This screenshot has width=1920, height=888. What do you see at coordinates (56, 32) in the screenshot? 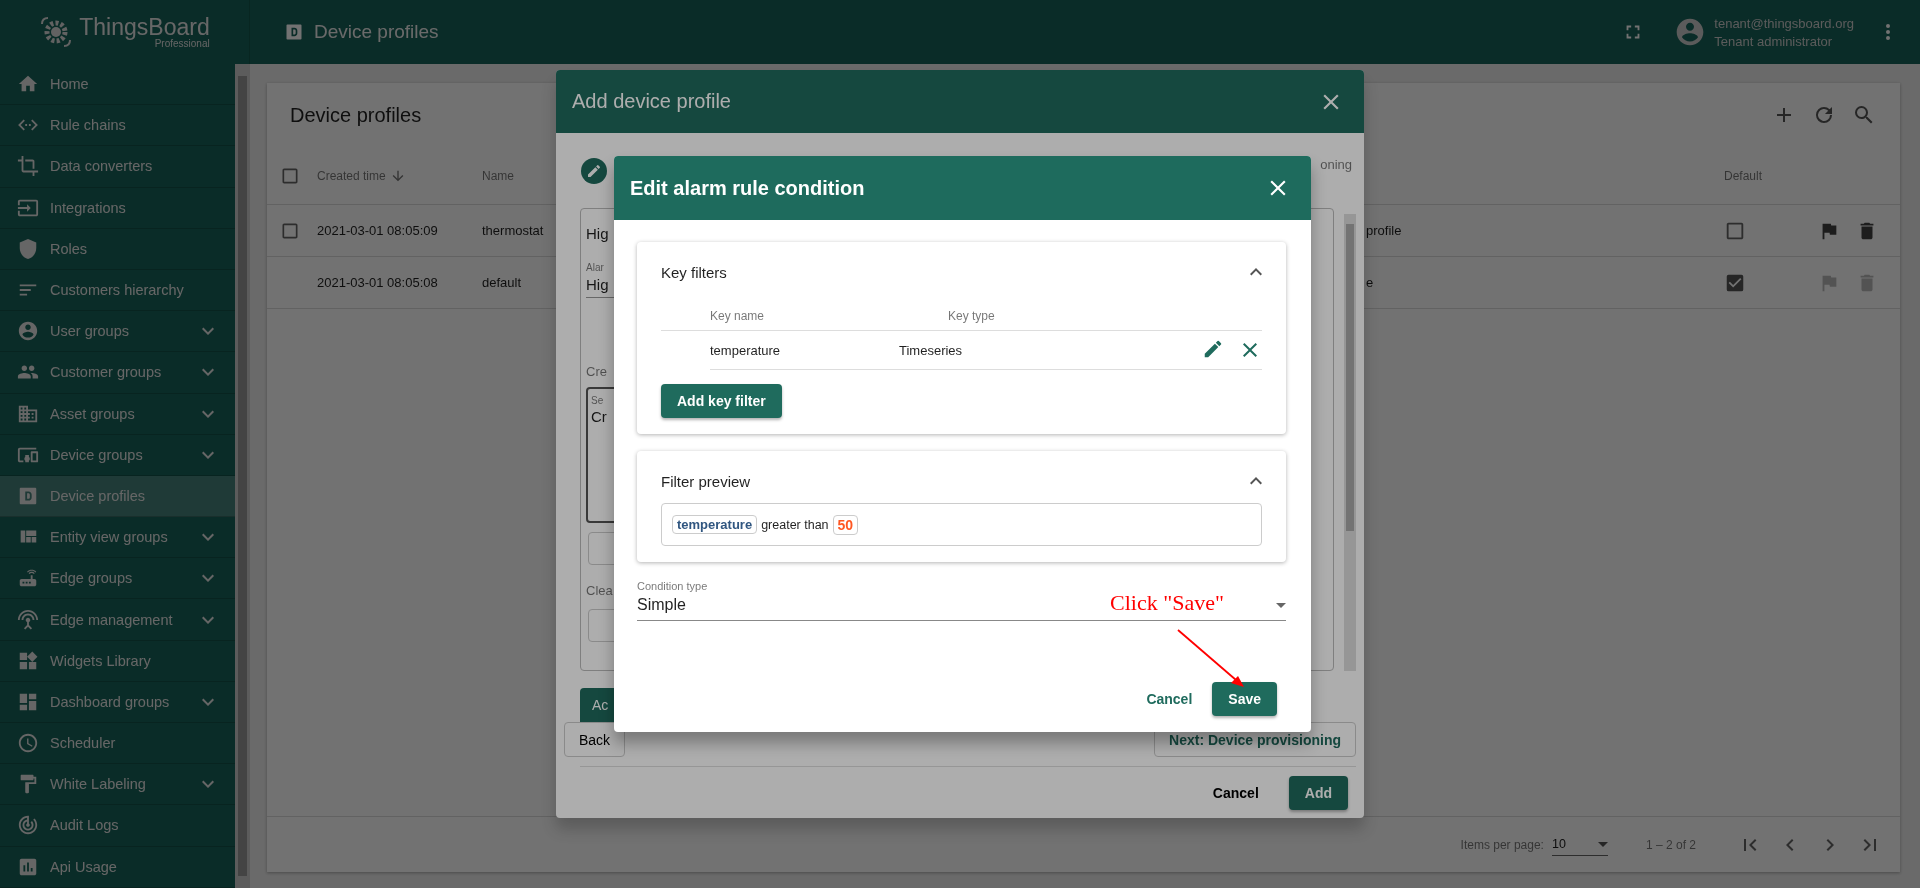
I see `logo-icon` at bounding box center [56, 32].